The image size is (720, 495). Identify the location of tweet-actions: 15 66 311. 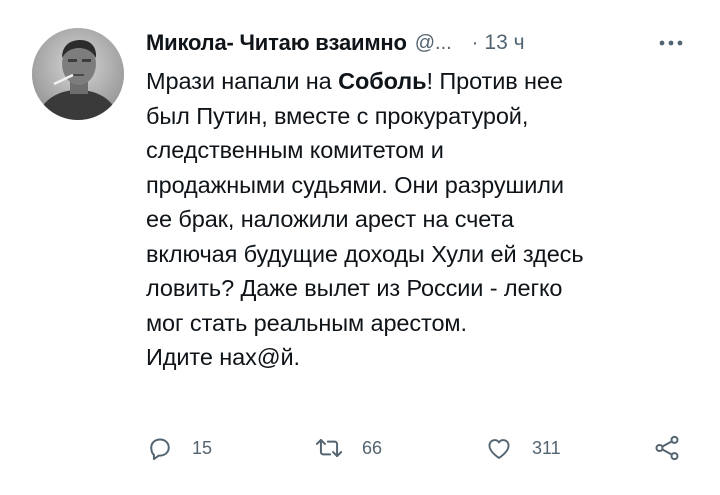
(426, 448).